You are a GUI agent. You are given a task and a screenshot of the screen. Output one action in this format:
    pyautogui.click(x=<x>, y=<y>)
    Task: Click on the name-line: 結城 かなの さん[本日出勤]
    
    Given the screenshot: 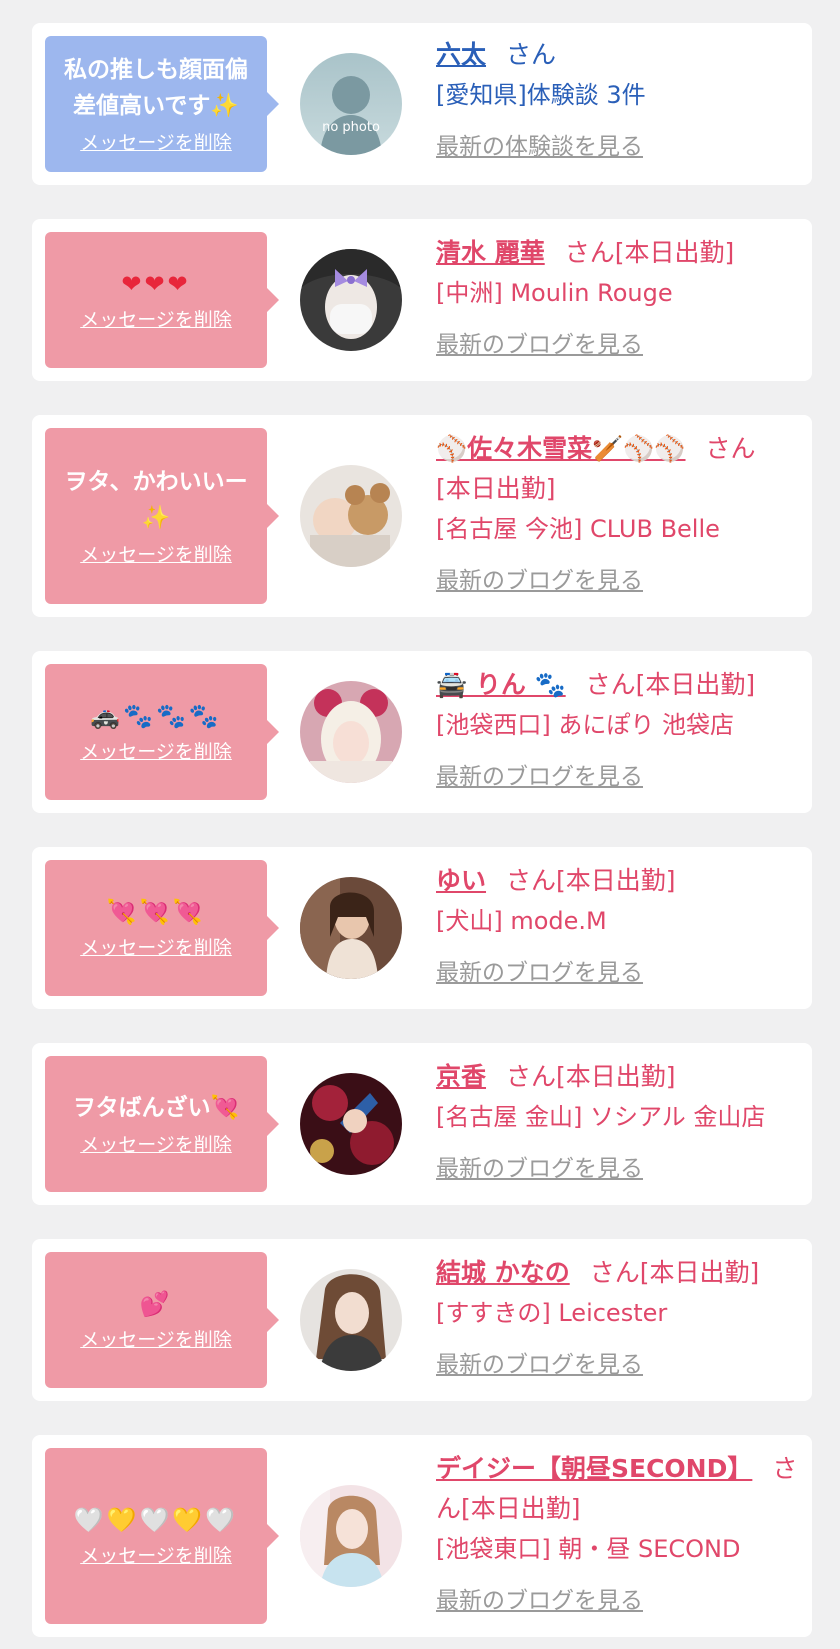 What is the action you would take?
    pyautogui.click(x=617, y=1273)
    